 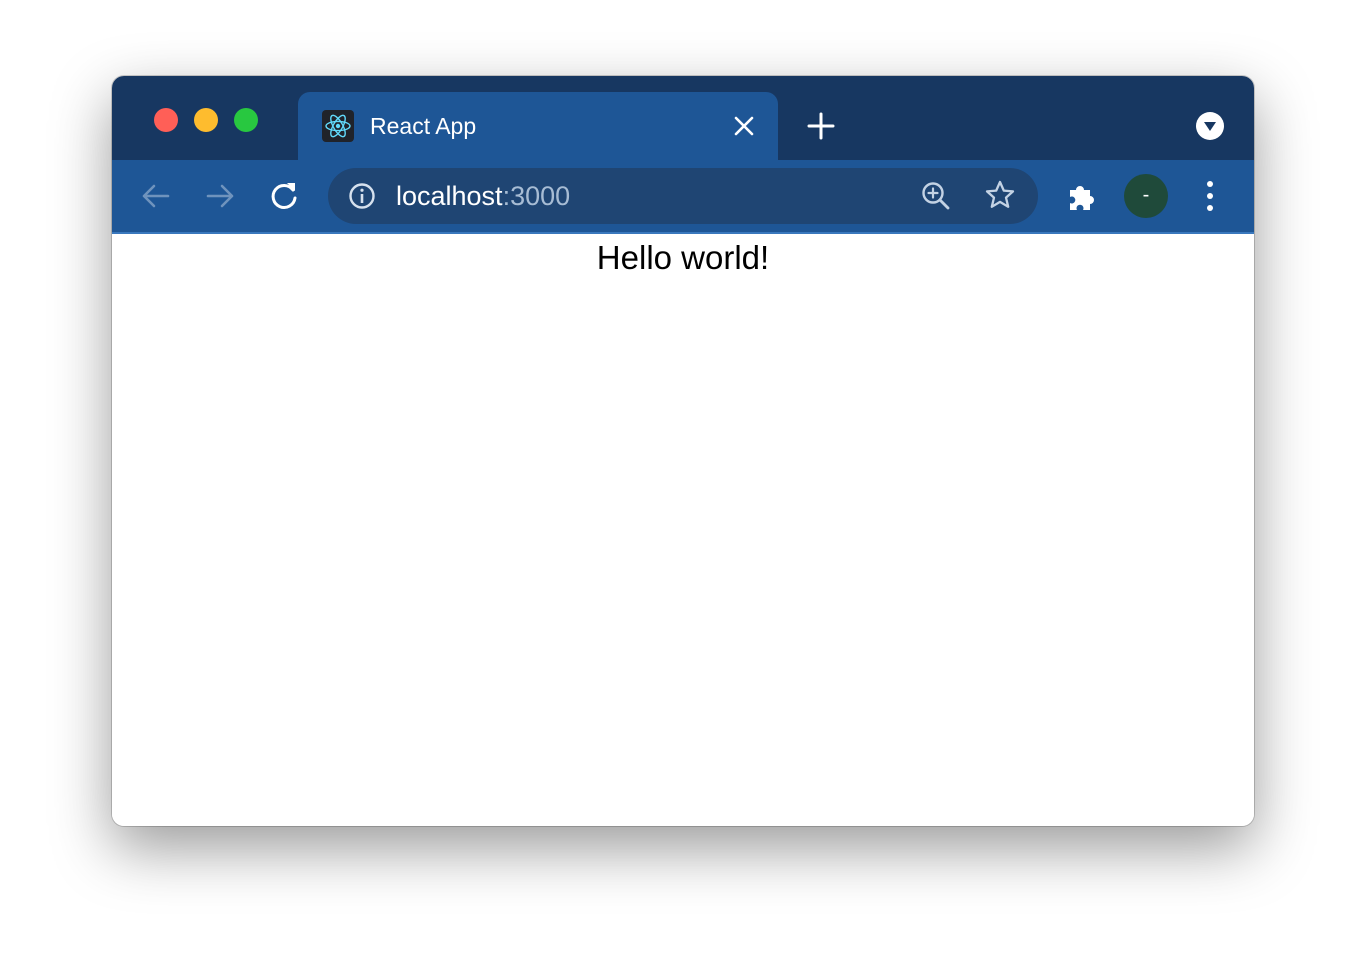 I want to click on star-icon, so click(x=1000, y=195).